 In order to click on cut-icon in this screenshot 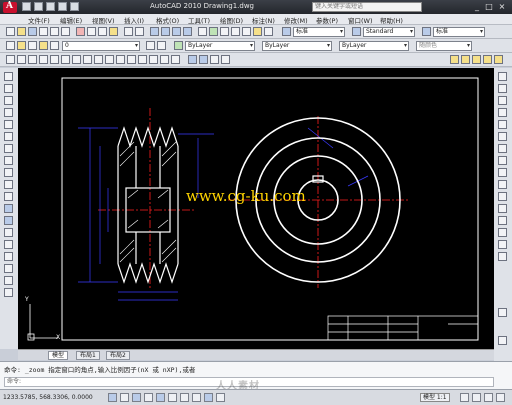, I will do `click(80, 31)`.